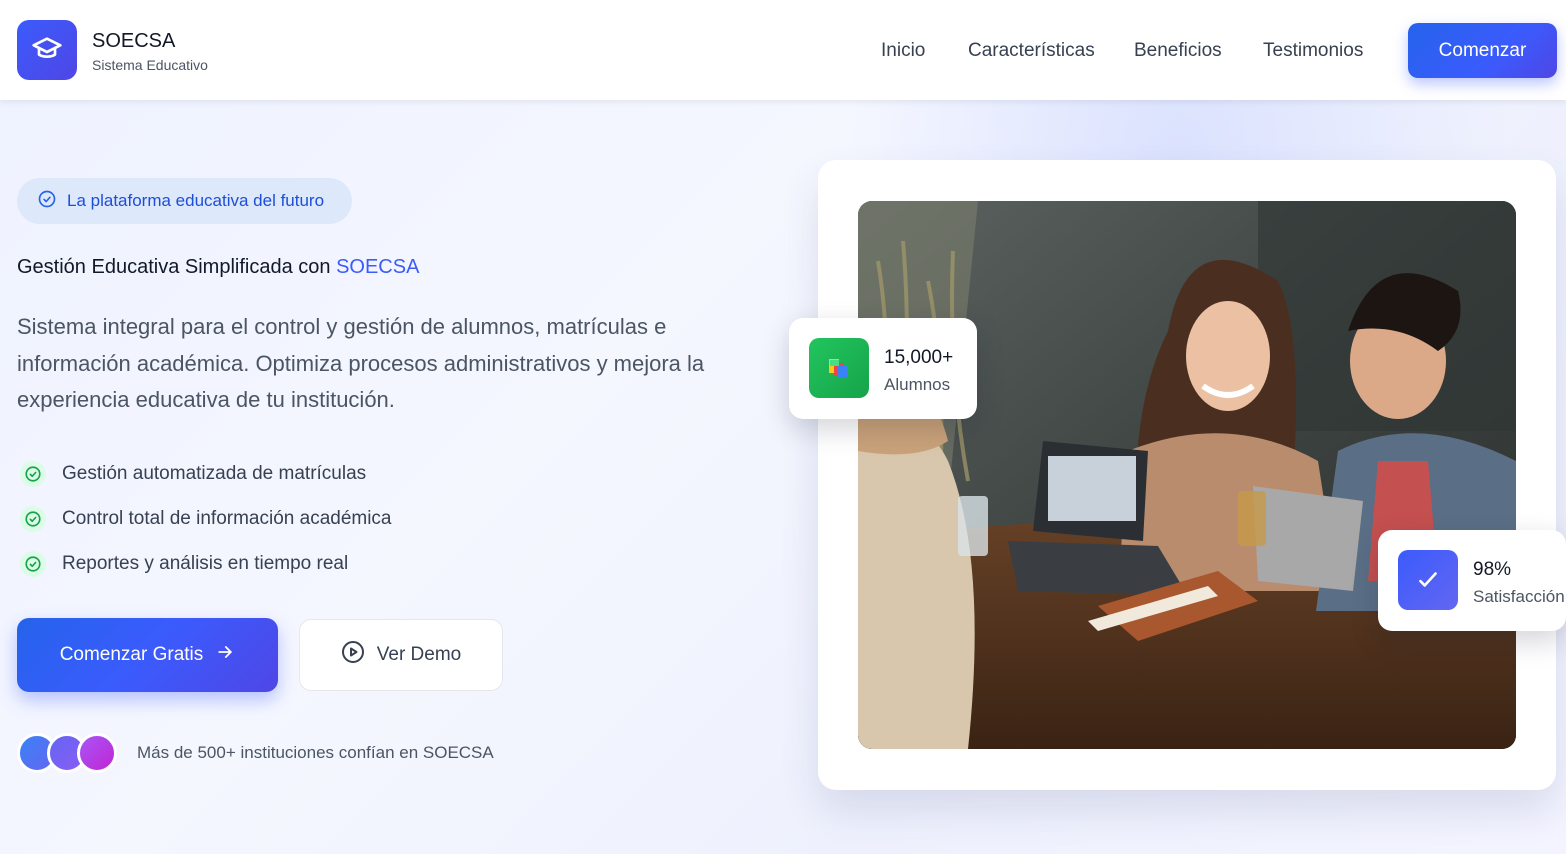  What do you see at coordinates (1482, 50) in the screenshot?
I see `comenzar-button: Comenzar` at bounding box center [1482, 50].